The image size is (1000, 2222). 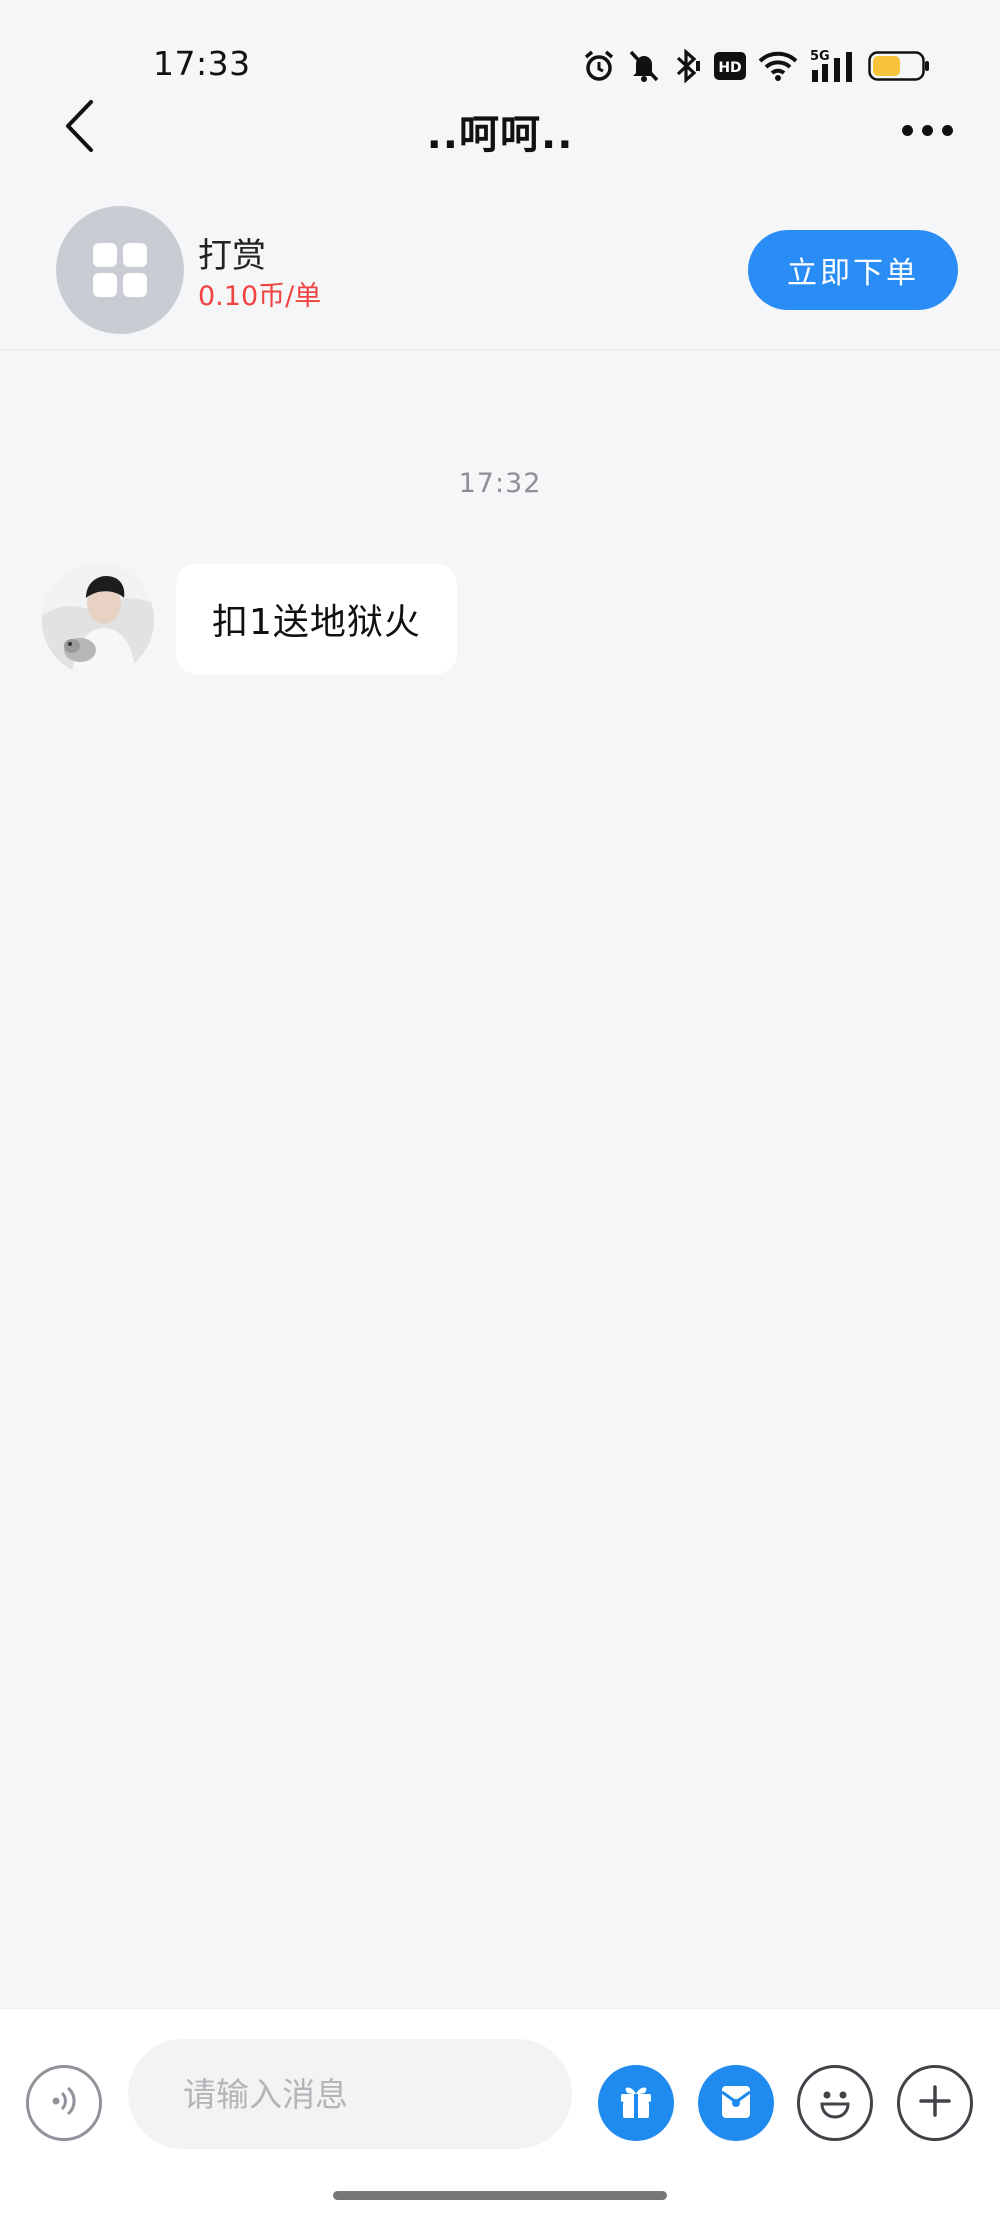 I want to click on voice-button, so click(x=64, y=2103).